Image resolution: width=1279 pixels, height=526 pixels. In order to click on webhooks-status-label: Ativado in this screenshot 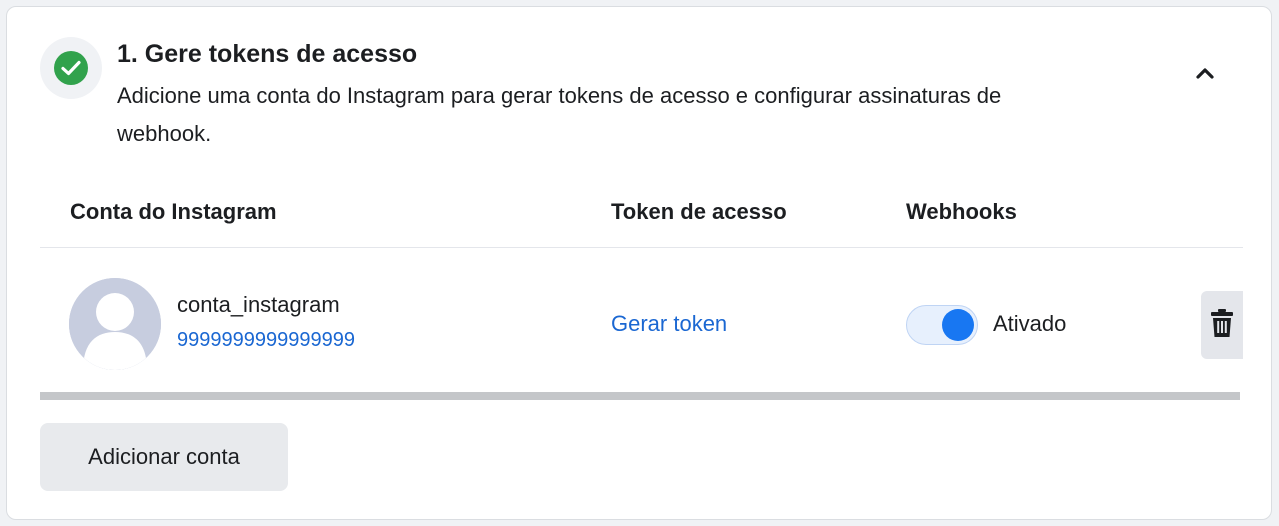, I will do `click(1030, 323)`.